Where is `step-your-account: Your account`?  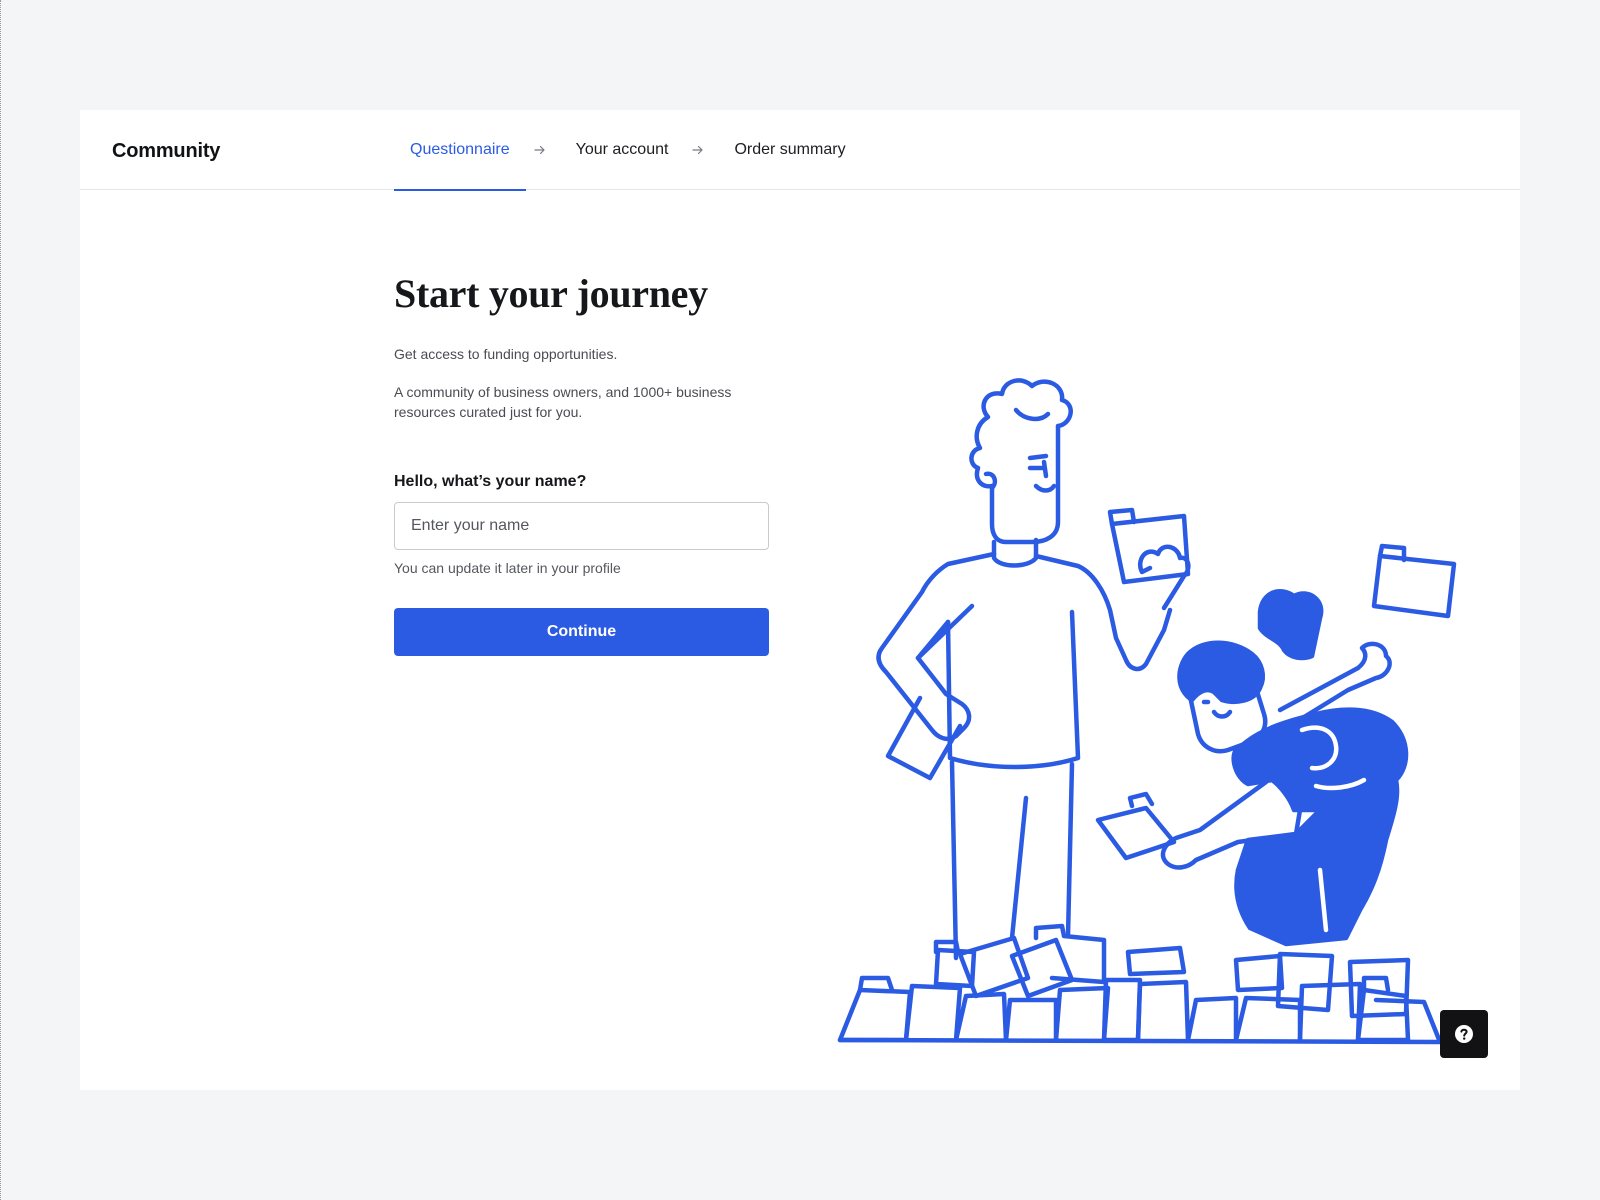 step-your-account: Your account is located at coordinates (622, 150).